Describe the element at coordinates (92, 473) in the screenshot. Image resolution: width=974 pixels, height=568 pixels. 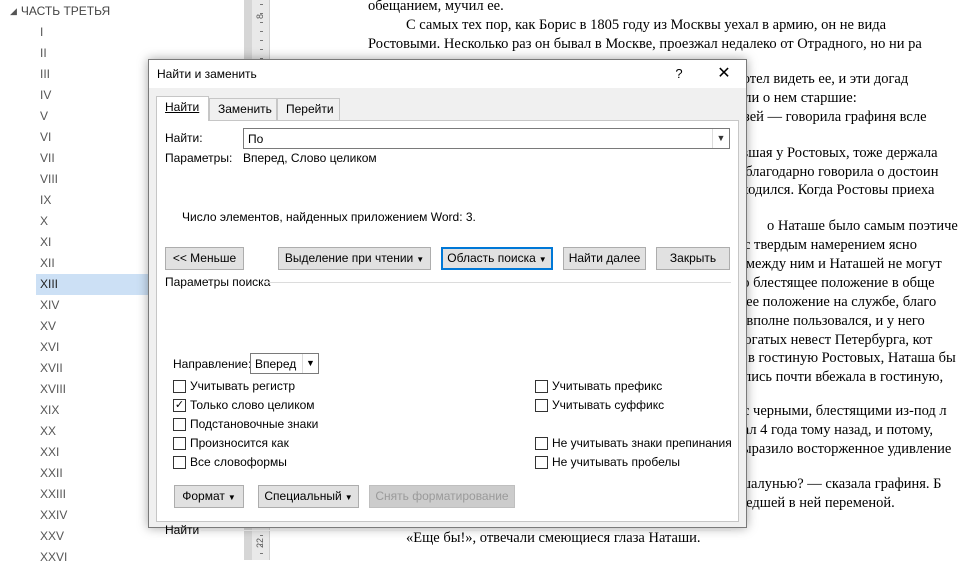
I see `nav-item: XXII` at that location.